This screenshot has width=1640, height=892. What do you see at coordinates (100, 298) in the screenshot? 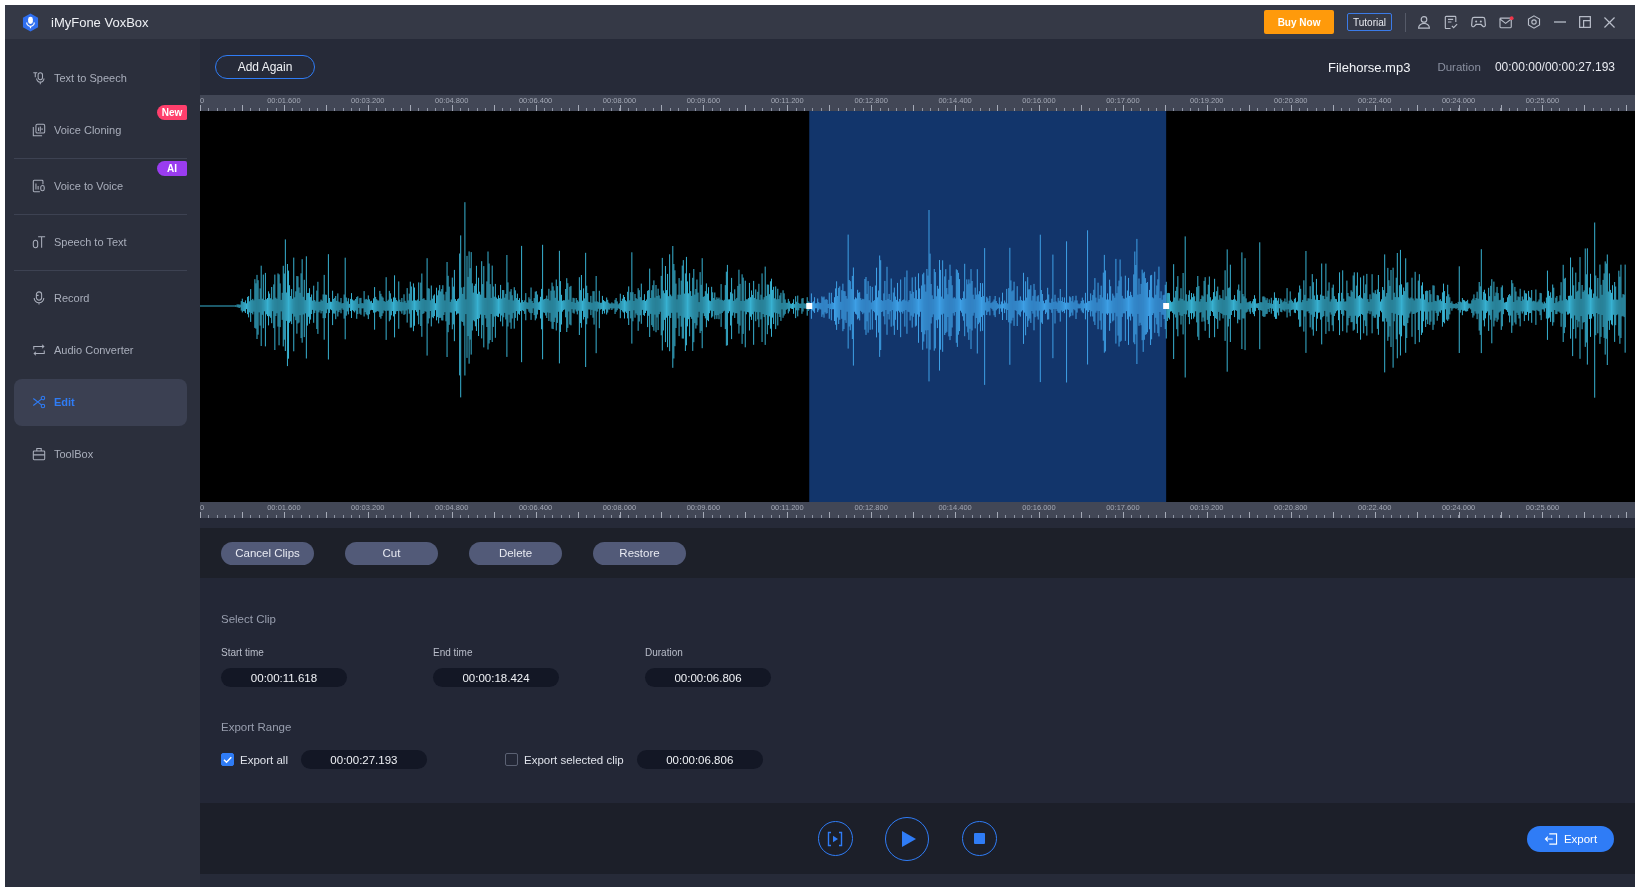
I see `sidebar-item: Record` at bounding box center [100, 298].